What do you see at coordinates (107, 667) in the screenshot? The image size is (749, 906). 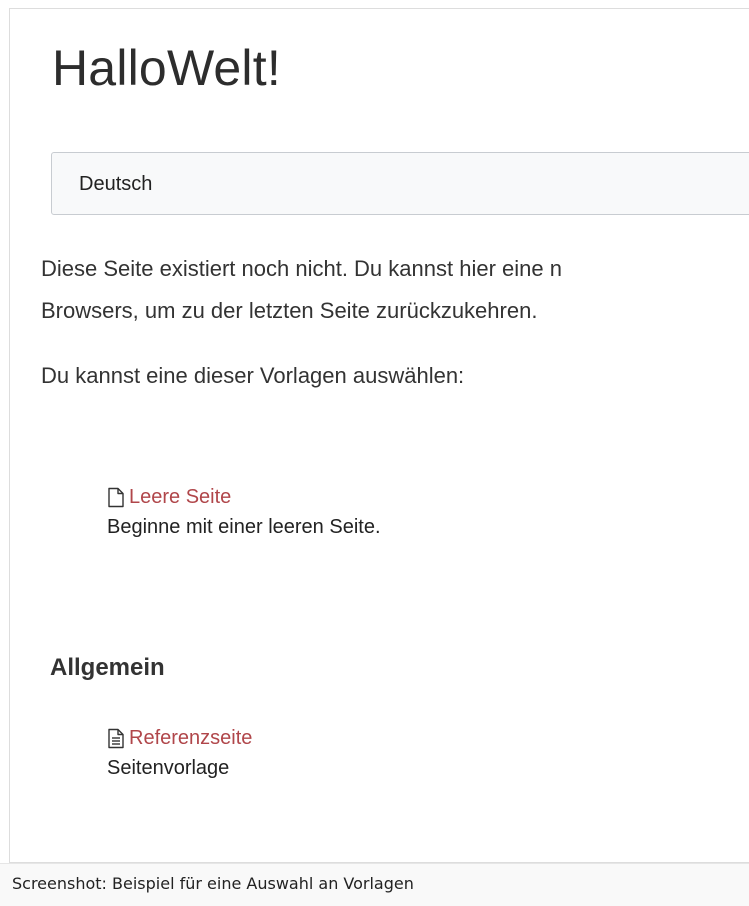 I see `section-heading-allgemein: Allgemein` at bounding box center [107, 667].